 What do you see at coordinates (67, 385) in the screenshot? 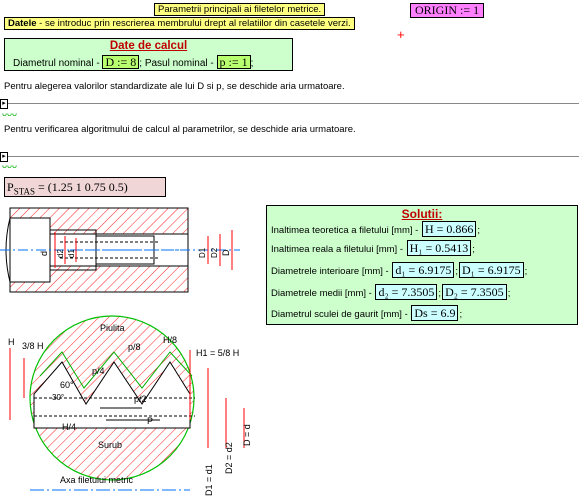
I see `label-60deg: 60°` at bounding box center [67, 385].